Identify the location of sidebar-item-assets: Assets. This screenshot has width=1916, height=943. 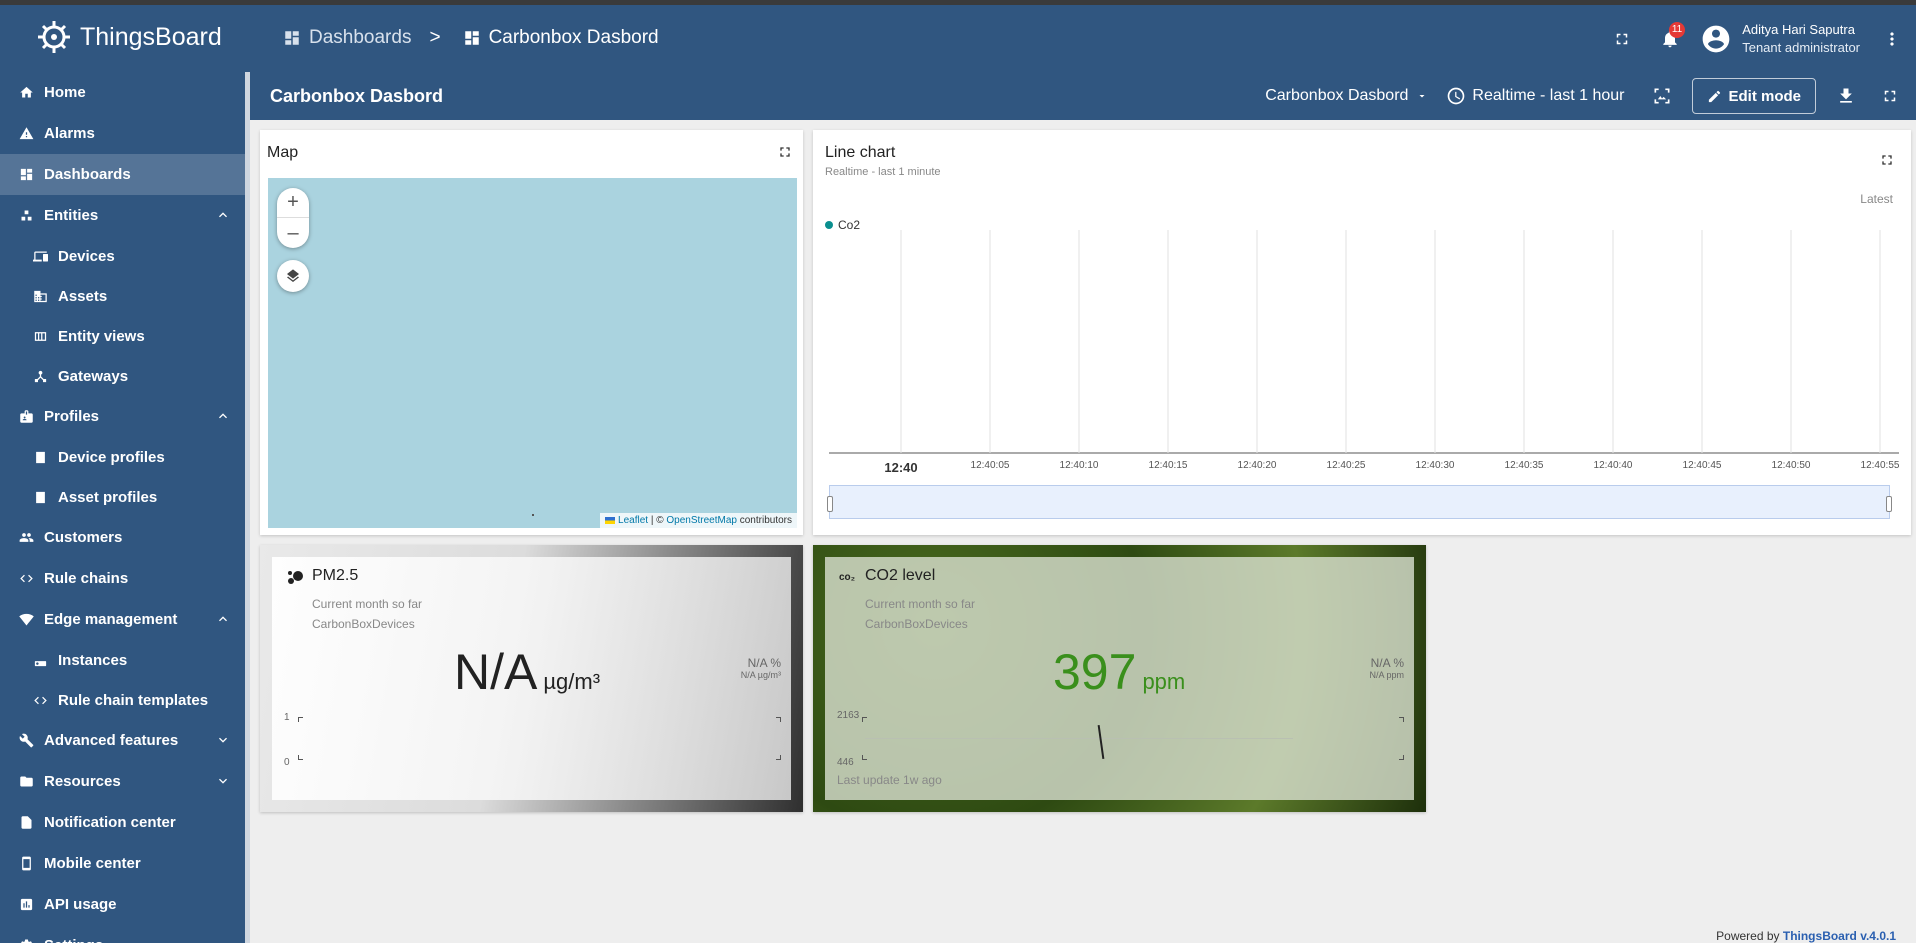
(122, 296).